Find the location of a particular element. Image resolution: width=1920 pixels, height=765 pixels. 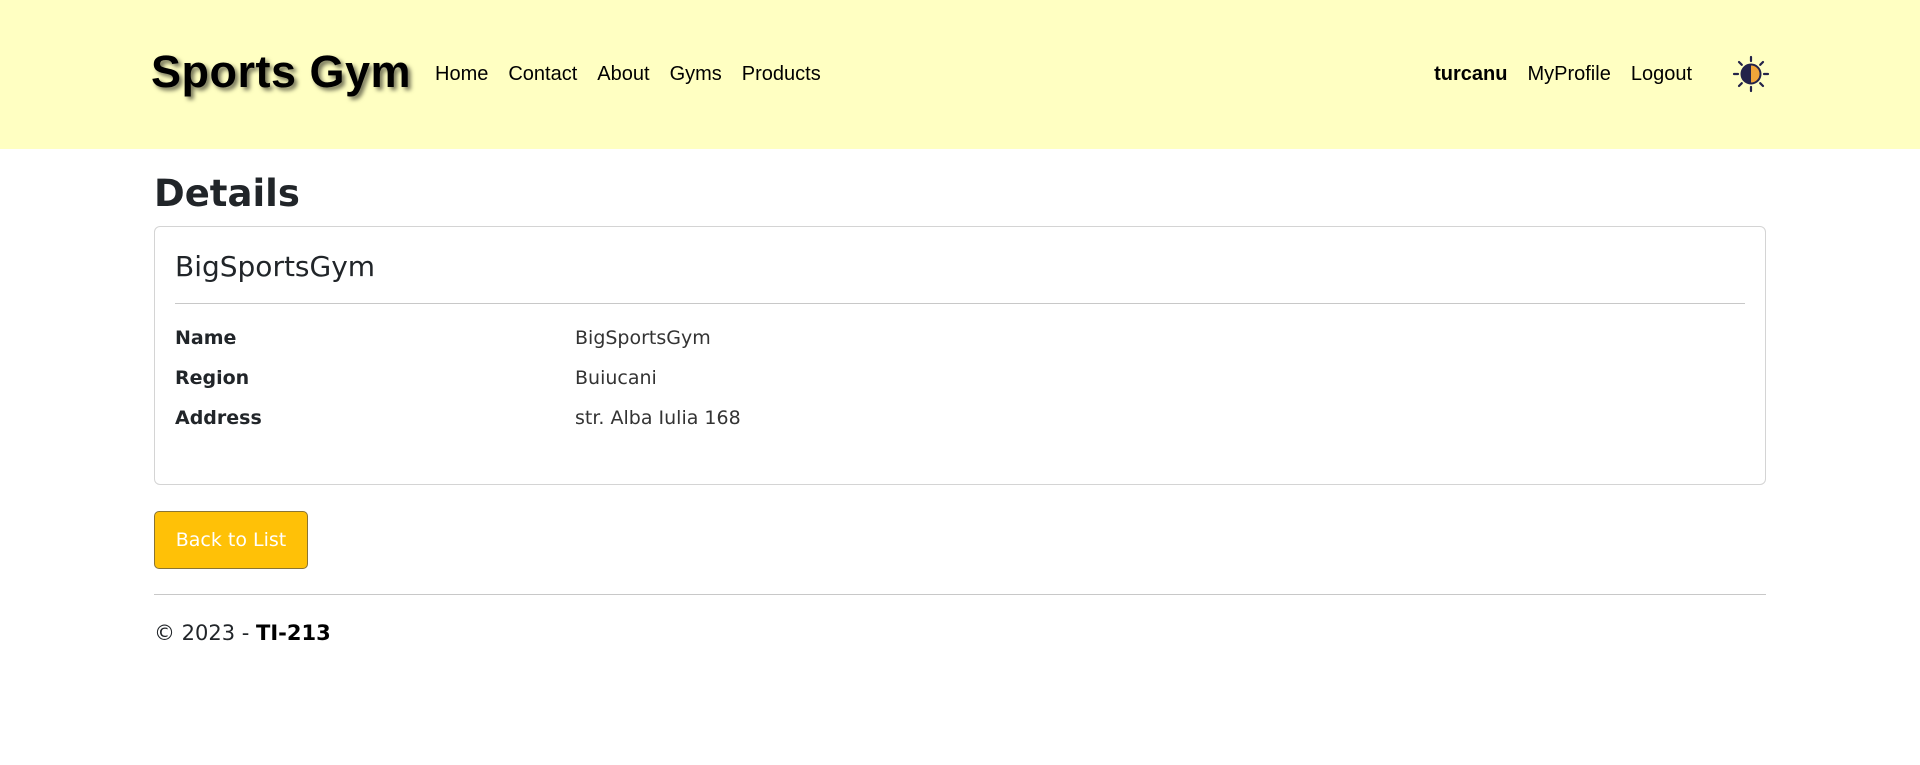

nav-gyms: Gyms is located at coordinates (696, 74).